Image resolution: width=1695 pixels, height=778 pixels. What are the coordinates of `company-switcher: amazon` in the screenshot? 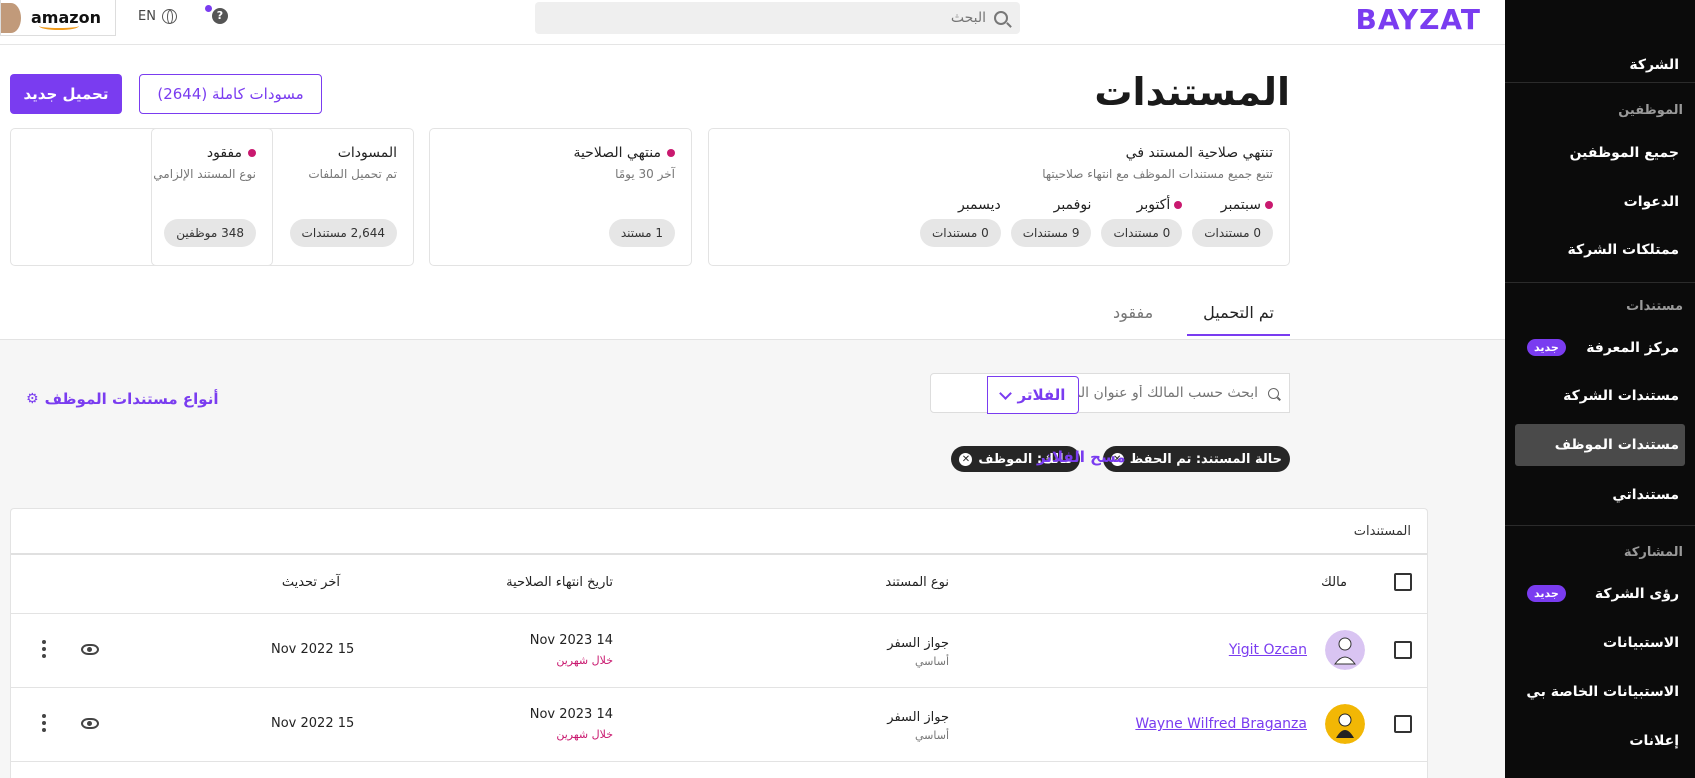 It's located at (58, 18).